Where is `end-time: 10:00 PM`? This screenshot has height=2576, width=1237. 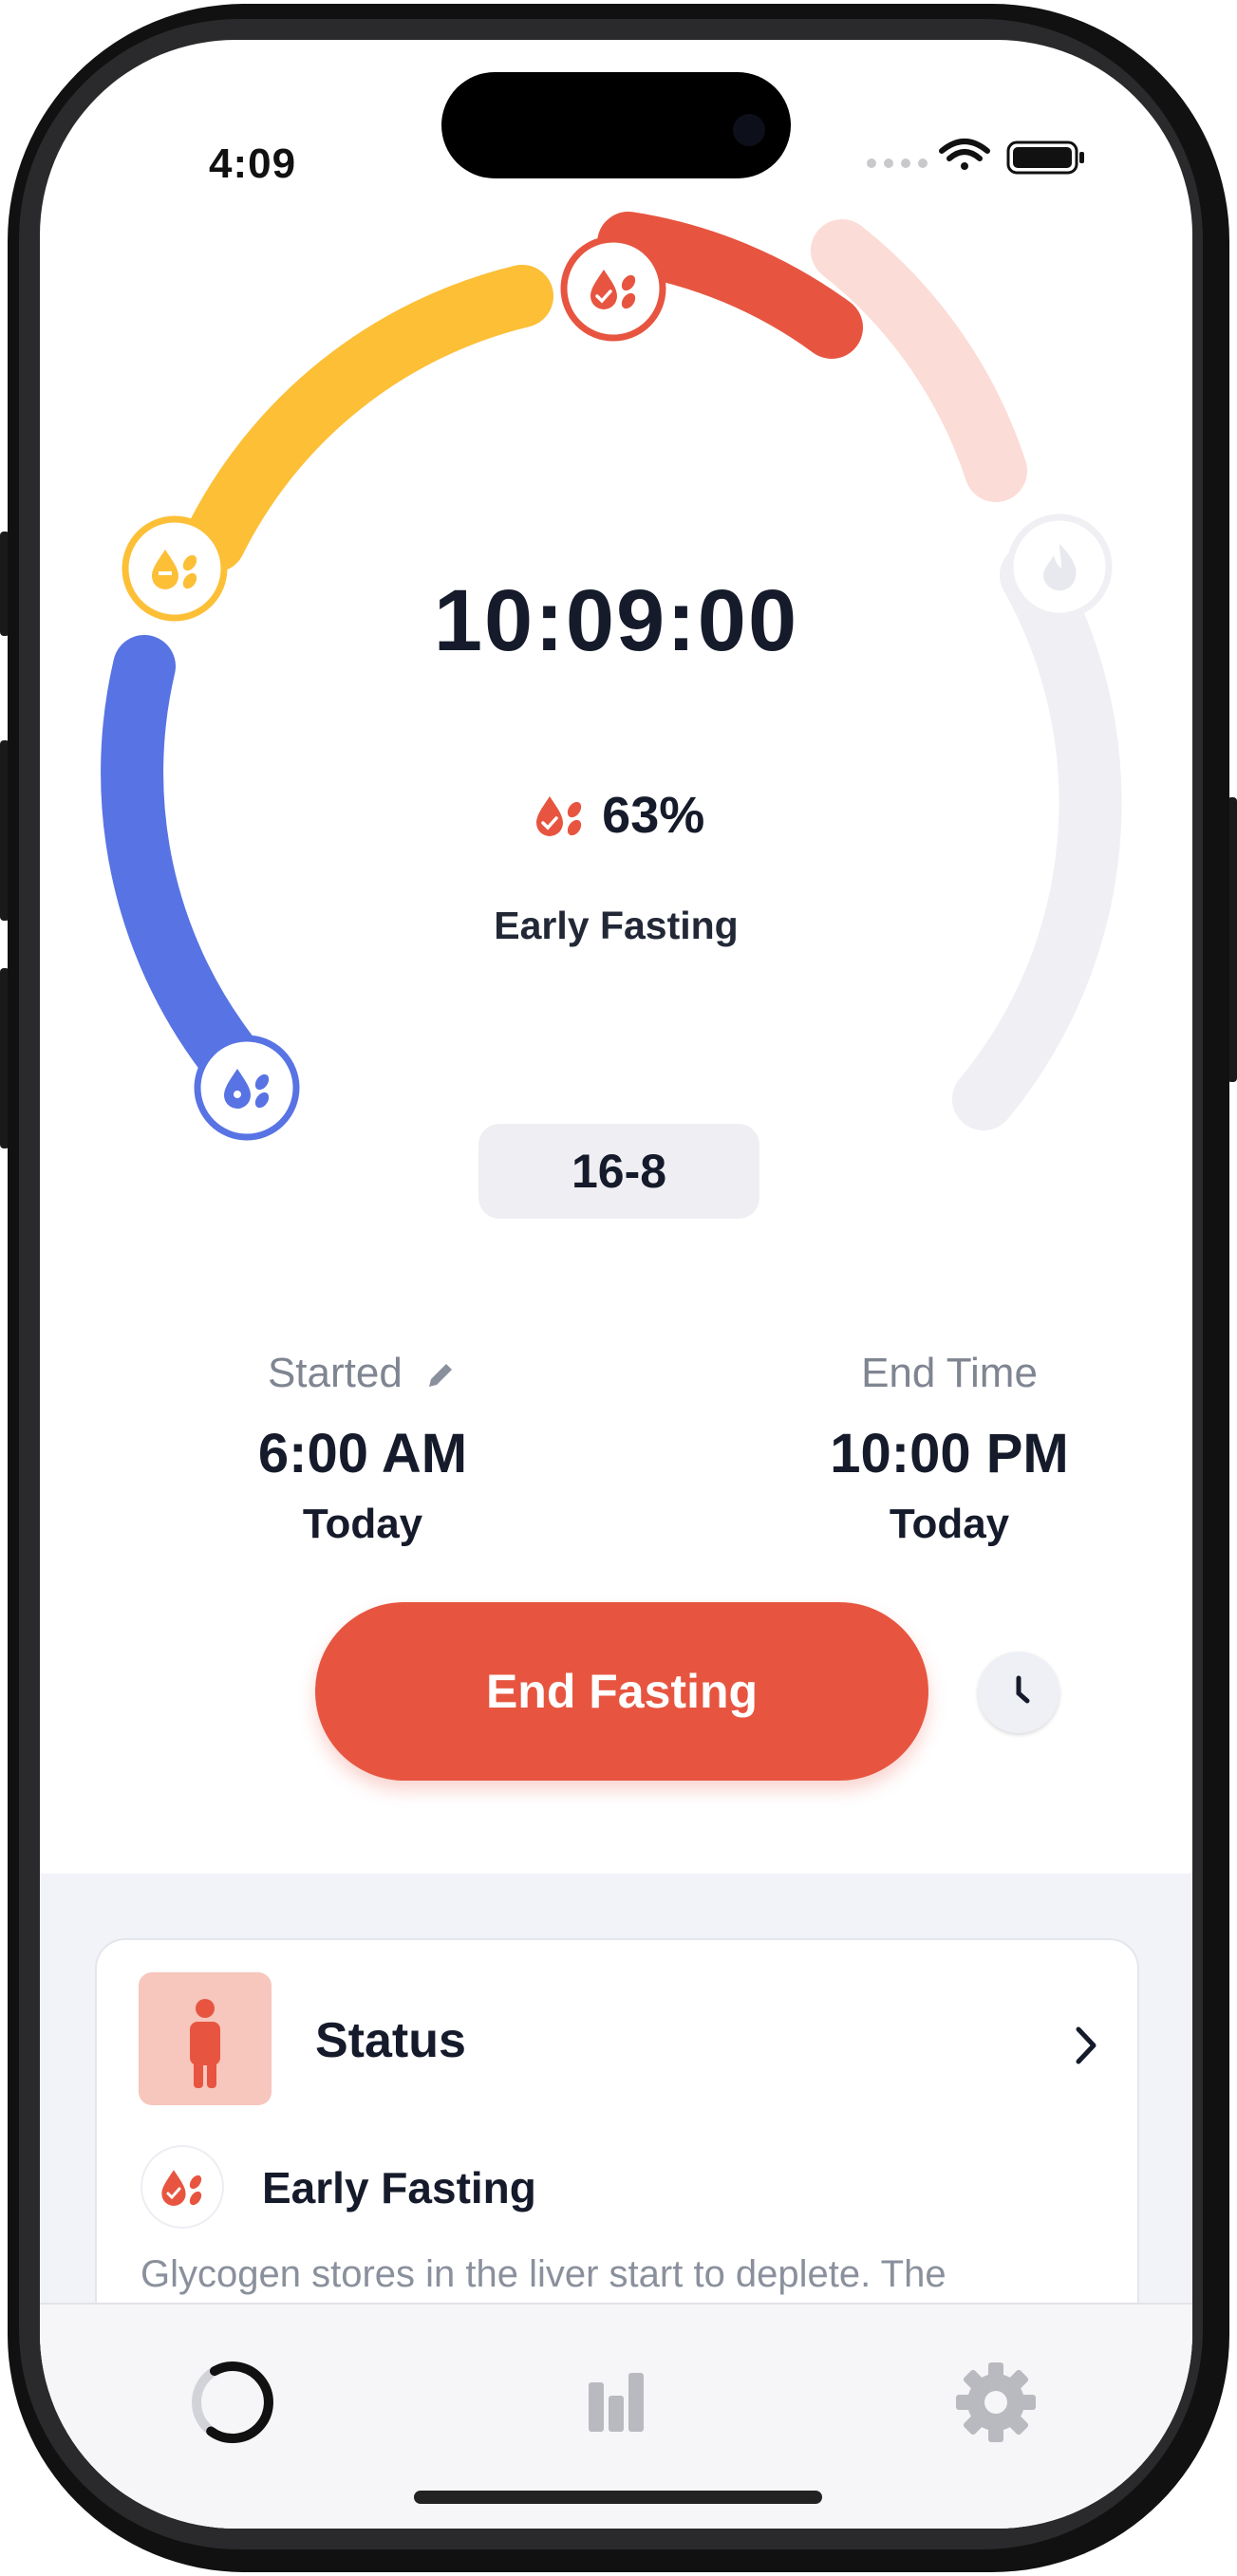
end-time: 10:00 PM is located at coordinates (949, 1454).